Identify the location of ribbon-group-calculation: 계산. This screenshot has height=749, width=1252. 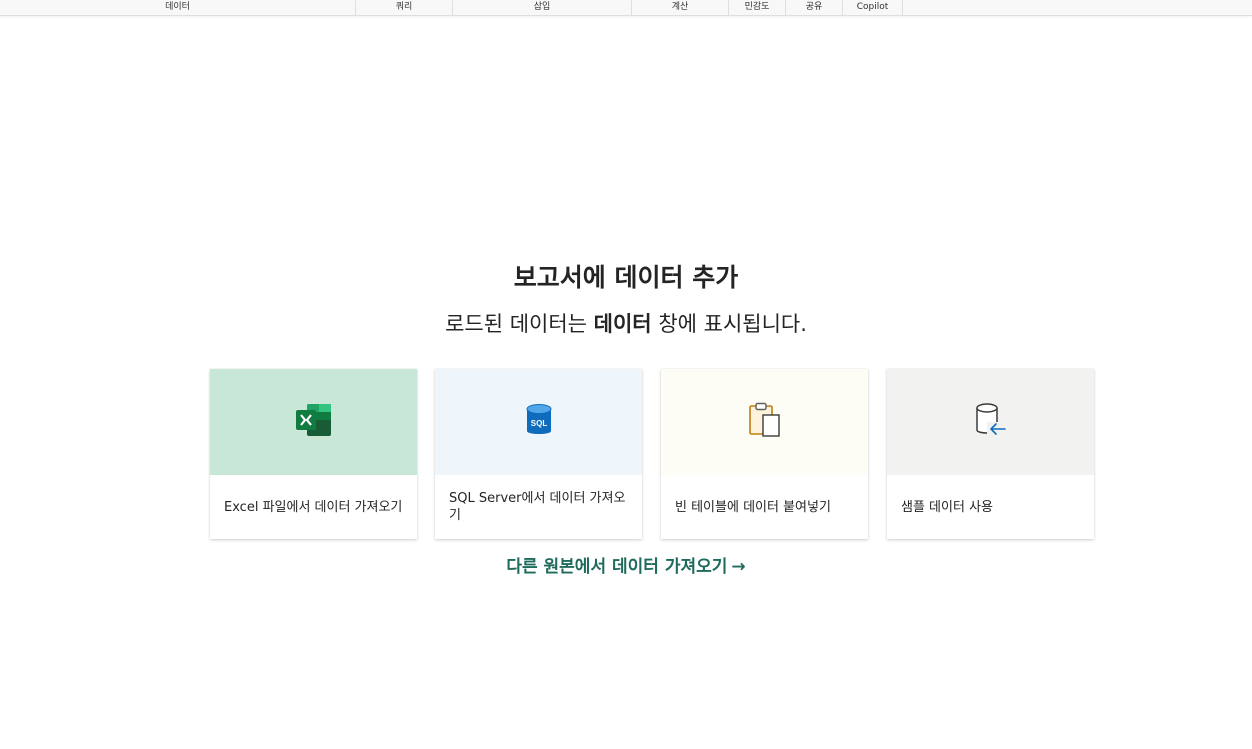
(680, 7).